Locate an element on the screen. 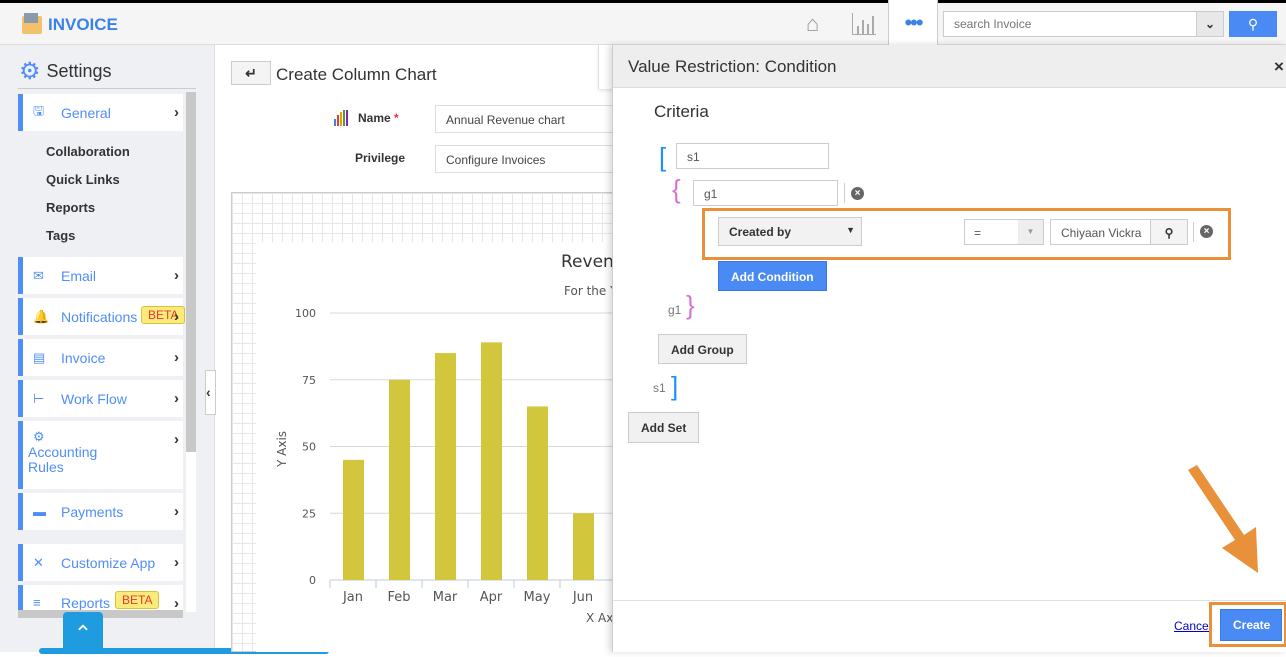 Image resolution: width=1286 pixels, height=657 pixels. gear-icon: ⚙ is located at coordinates (30, 71).